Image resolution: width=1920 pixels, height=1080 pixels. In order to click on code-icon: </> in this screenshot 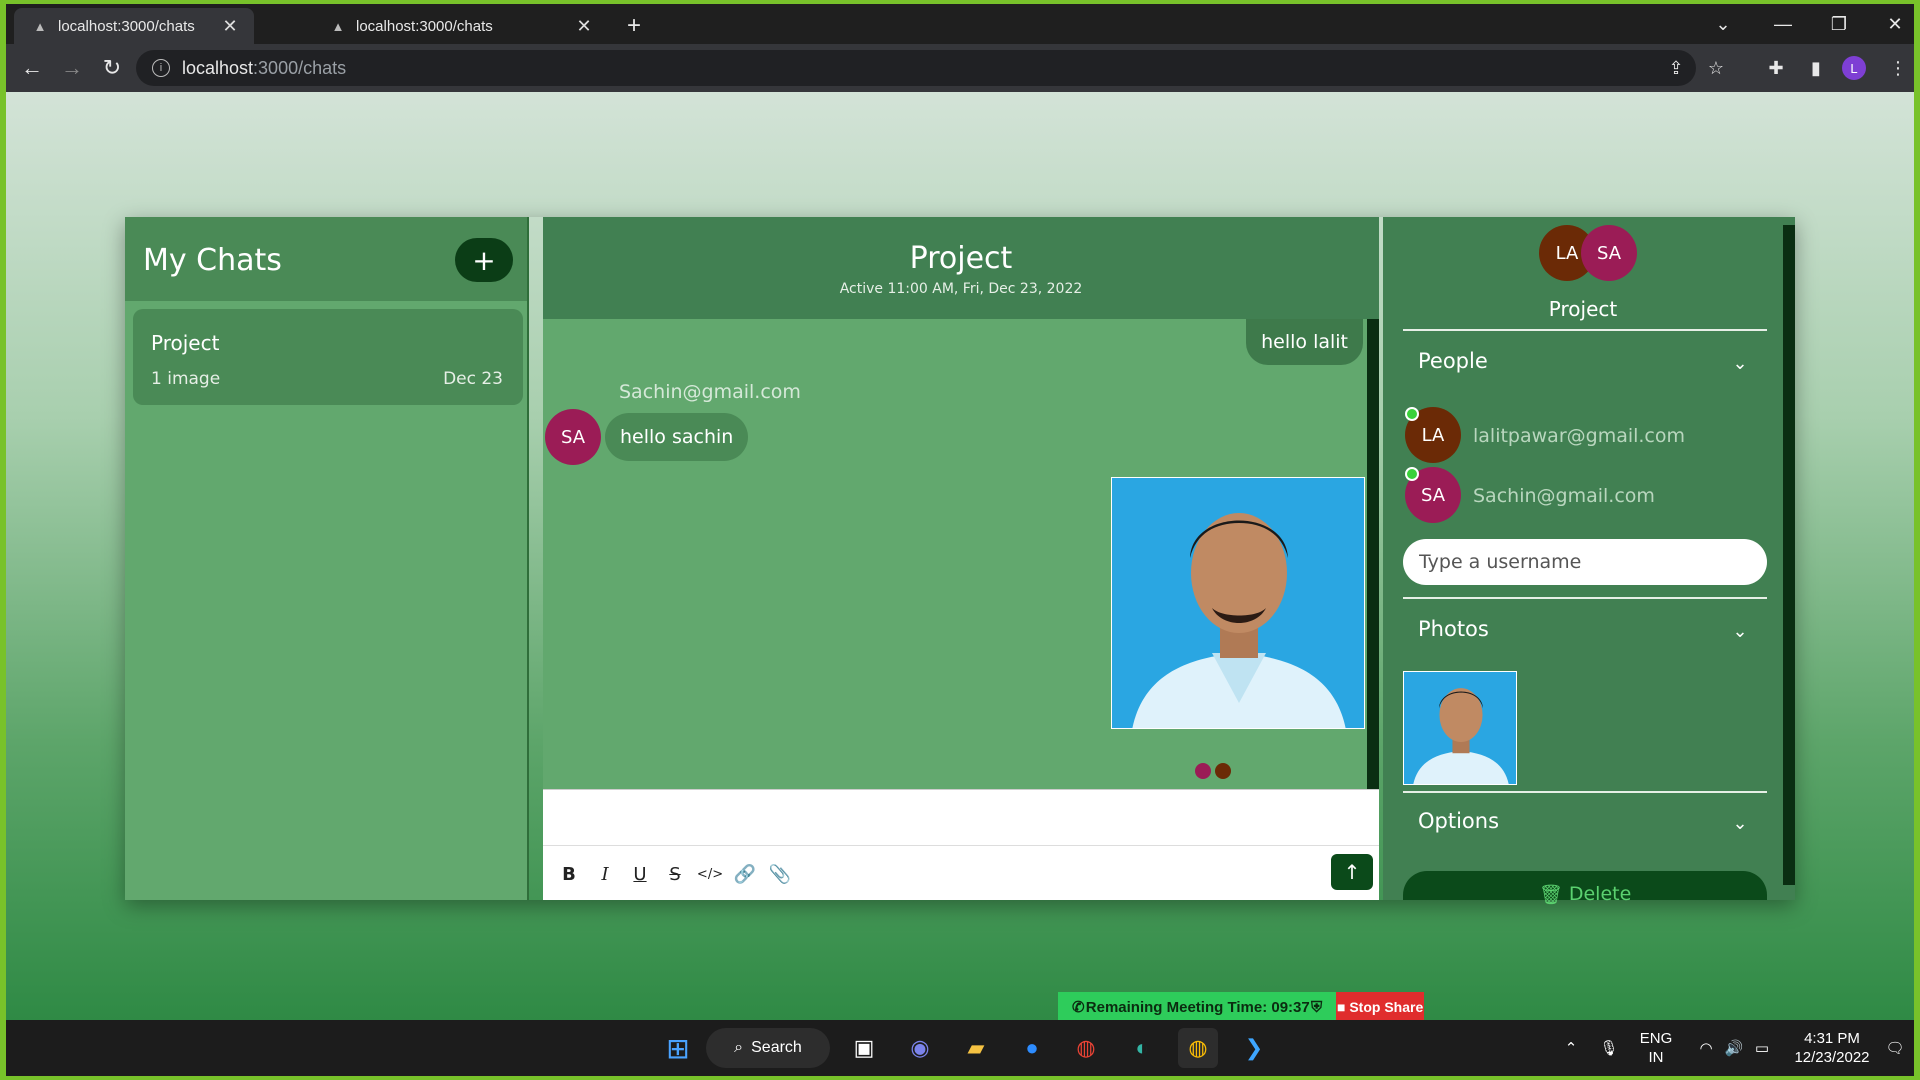, I will do `click(710, 874)`.